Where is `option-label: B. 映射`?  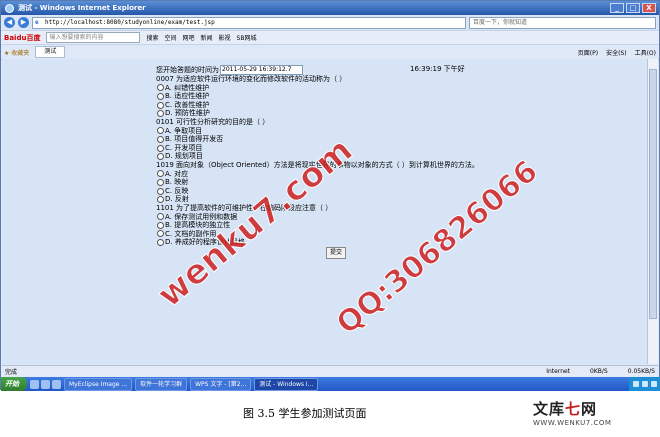 option-label: B. 映射 is located at coordinates (177, 182).